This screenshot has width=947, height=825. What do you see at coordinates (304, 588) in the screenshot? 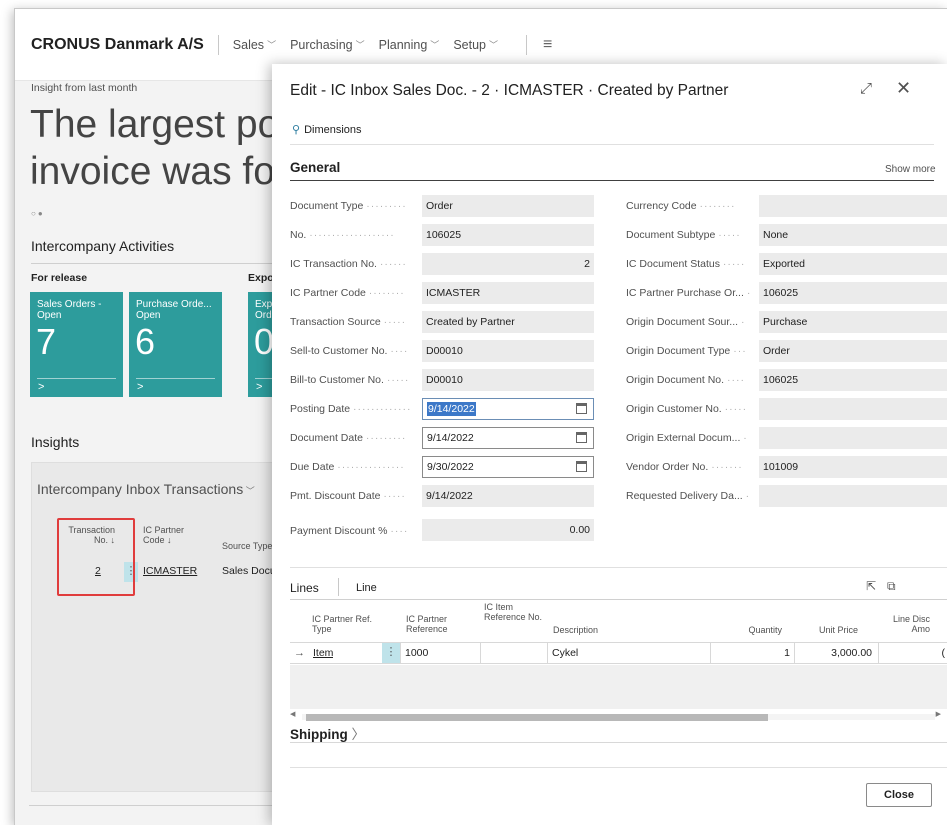
I see `lines-section-title: Lines` at bounding box center [304, 588].